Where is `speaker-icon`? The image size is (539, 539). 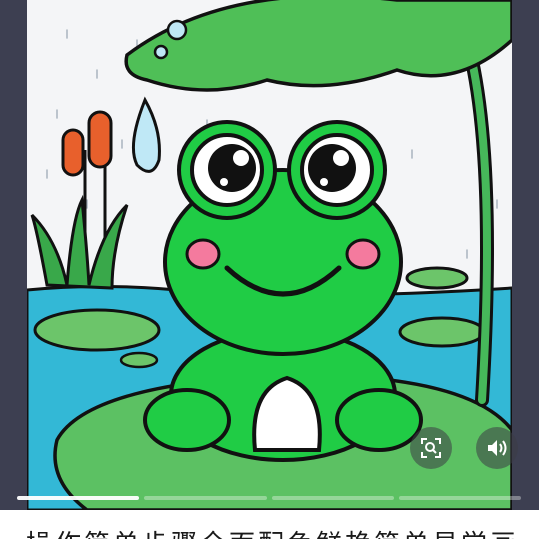 speaker-icon is located at coordinates (497, 448).